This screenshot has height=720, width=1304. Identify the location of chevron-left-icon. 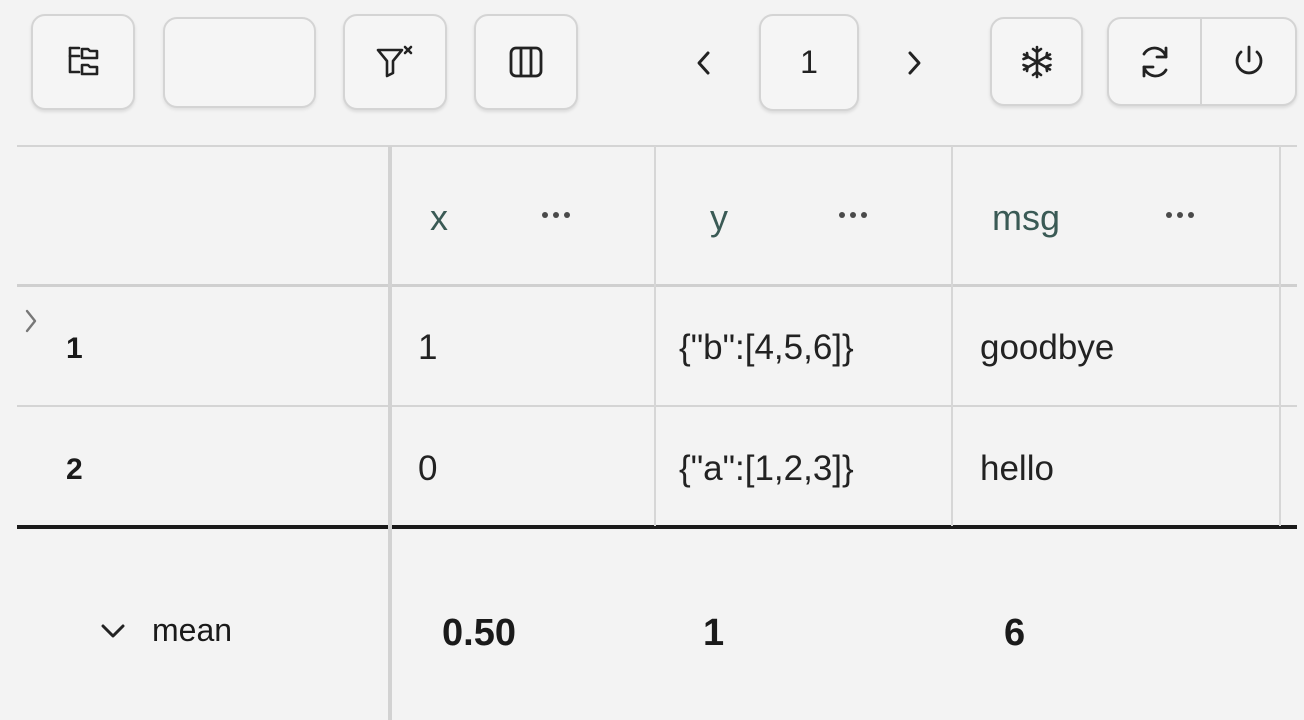
(703, 63).